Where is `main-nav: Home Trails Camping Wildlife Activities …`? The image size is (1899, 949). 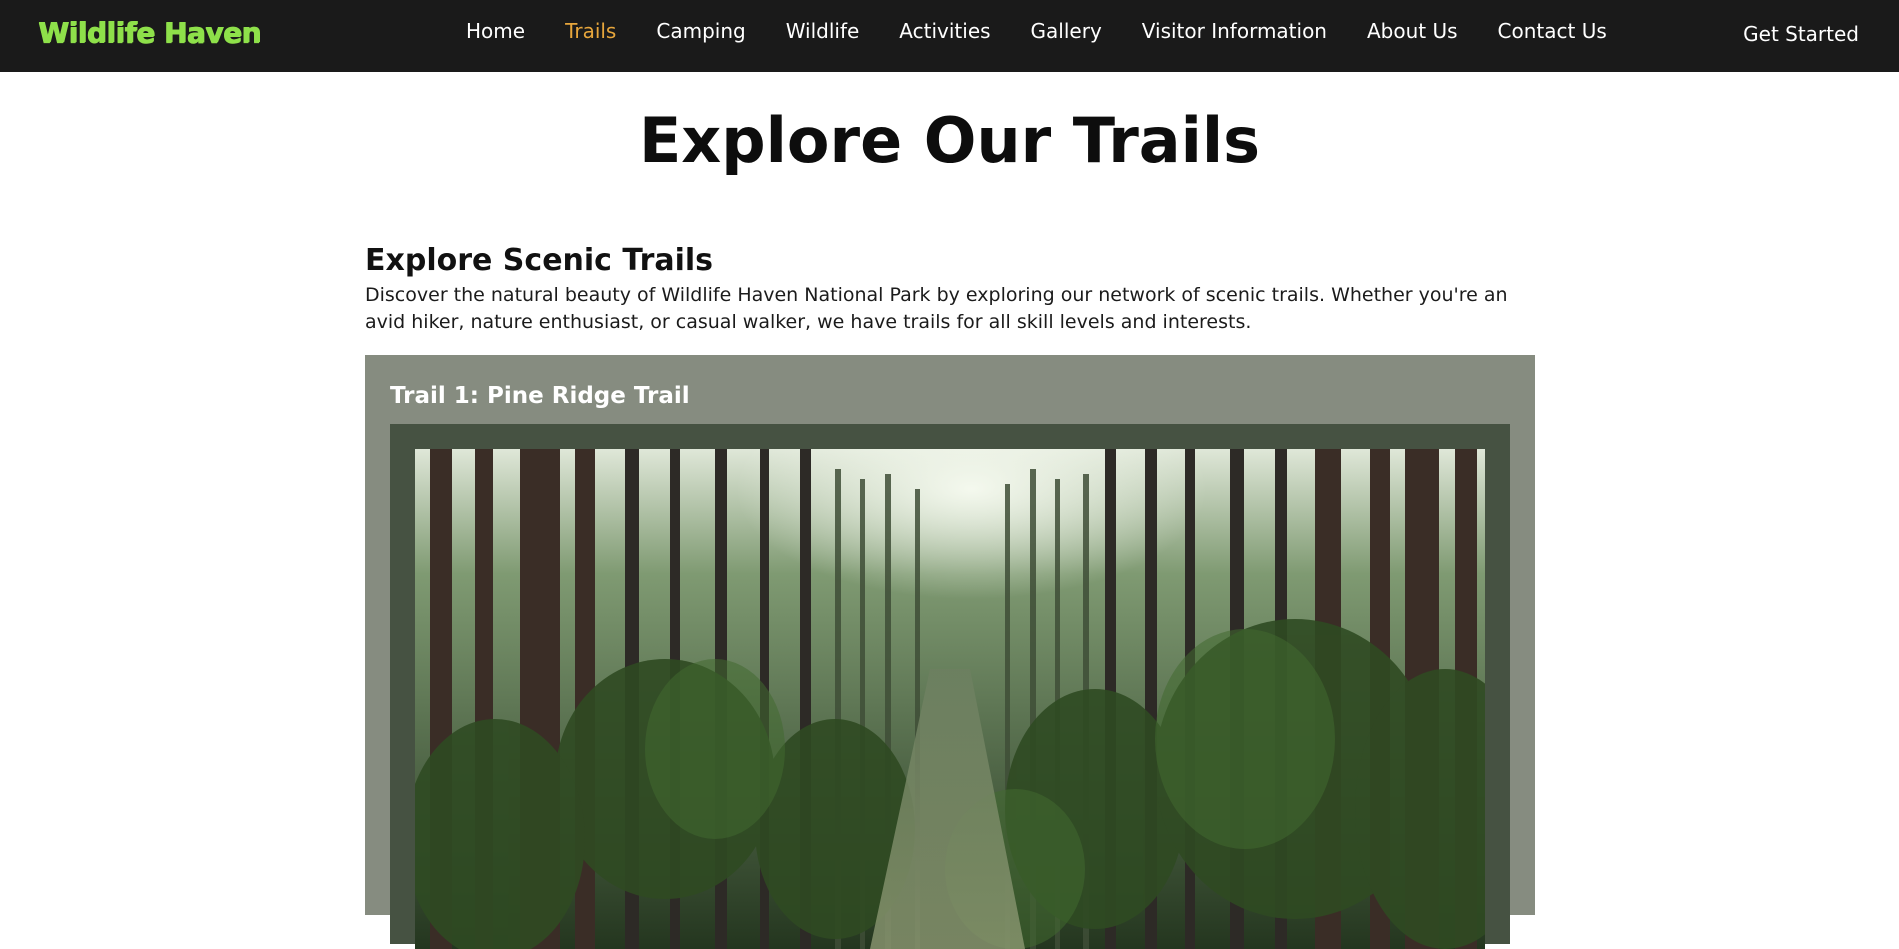
main-nav: Home Trails Camping Wildlife Activities … is located at coordinates (1036, 31).